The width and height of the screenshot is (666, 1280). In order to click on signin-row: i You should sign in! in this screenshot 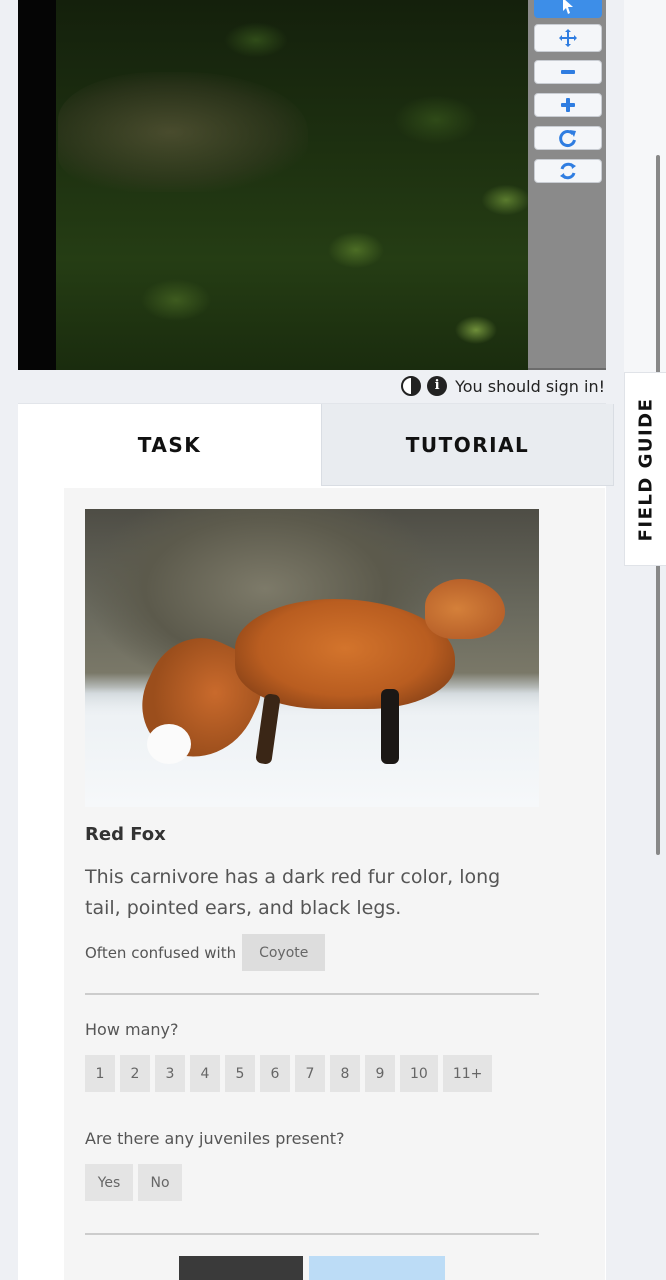, I will do `click(503, 386)`.